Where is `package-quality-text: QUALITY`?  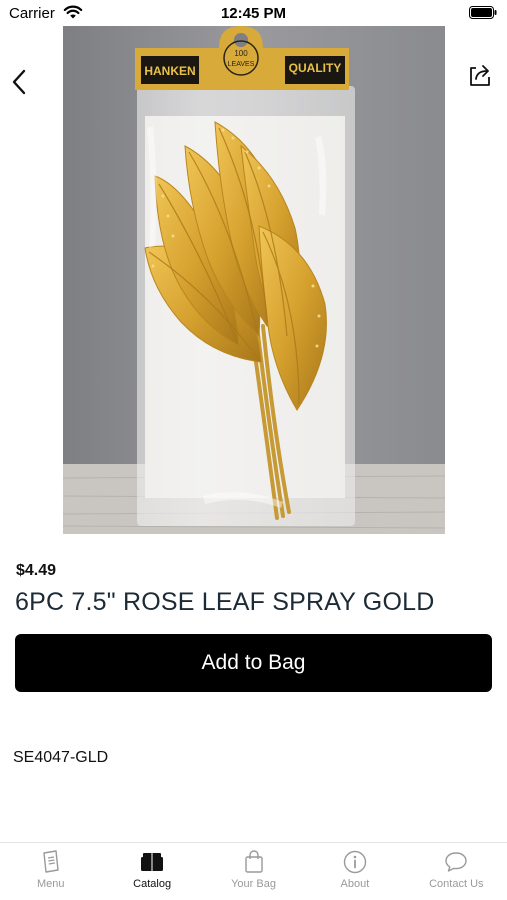 package-quality-text: QUALITY is located at coordinates (315, 68).